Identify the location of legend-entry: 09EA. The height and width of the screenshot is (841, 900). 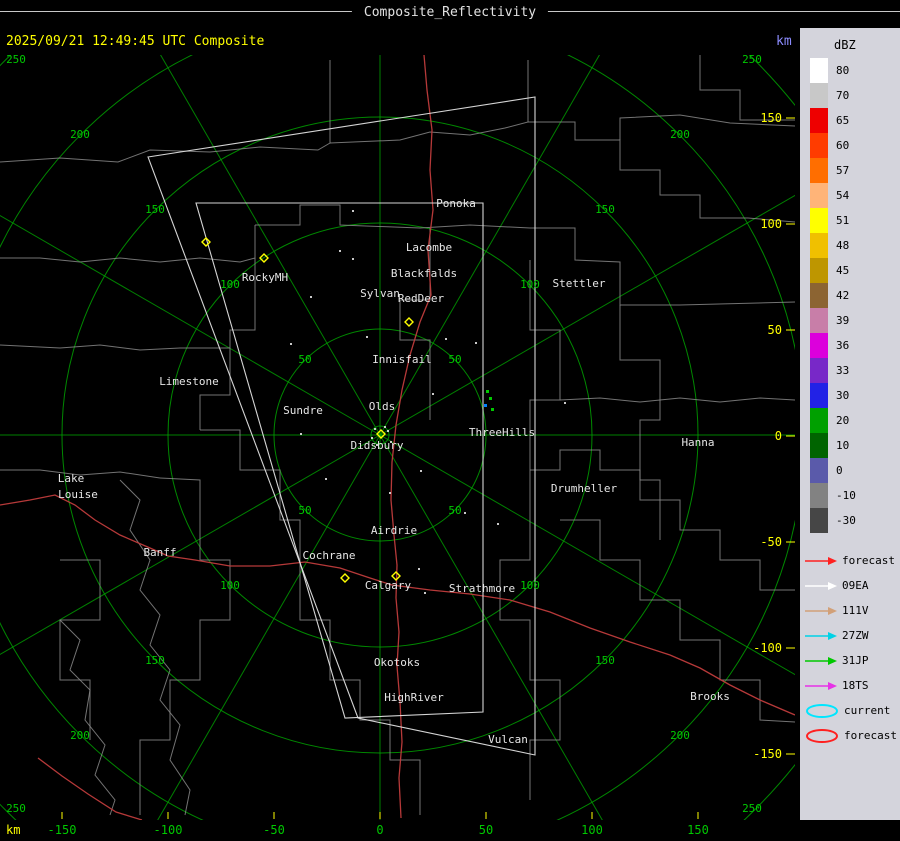
(850, 585).